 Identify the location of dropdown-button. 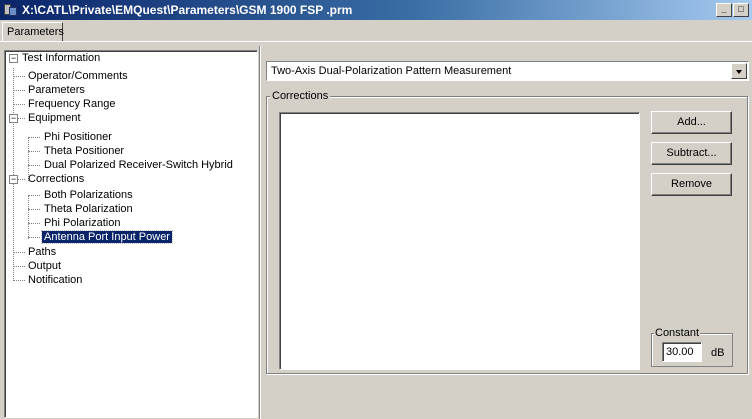
(739, 71).